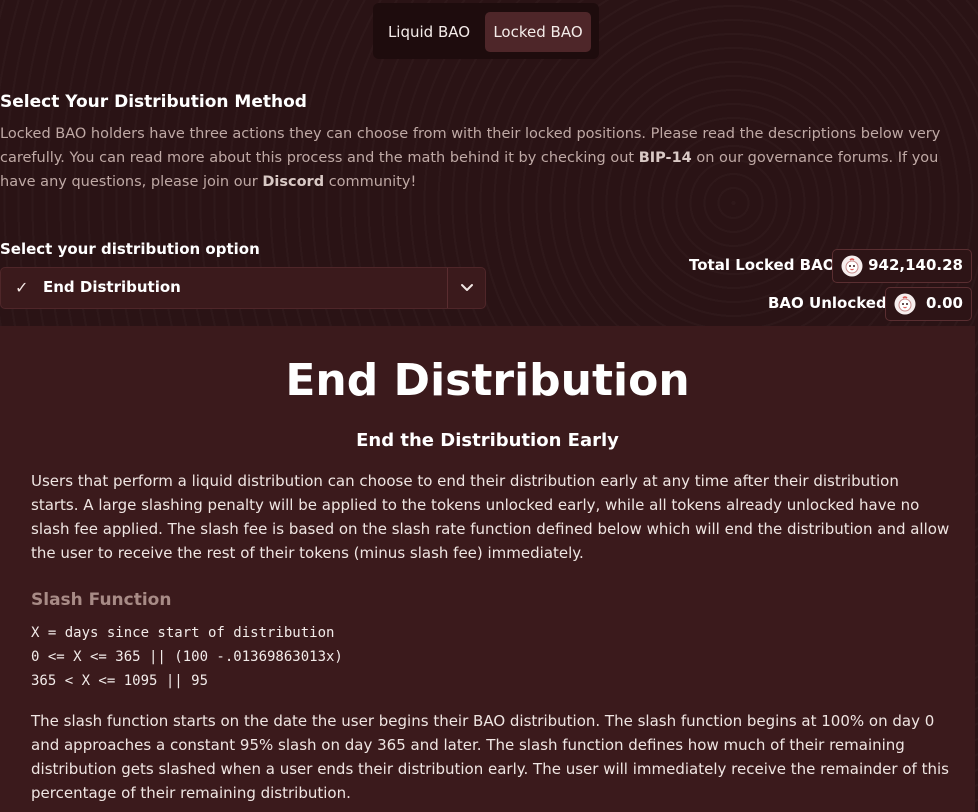 Image resolution: width=978 pixels, height=812 pixels. Describe the element at coordinates (112, 287) in the screenshot. I see `selected-option: End Distribution` at that location.